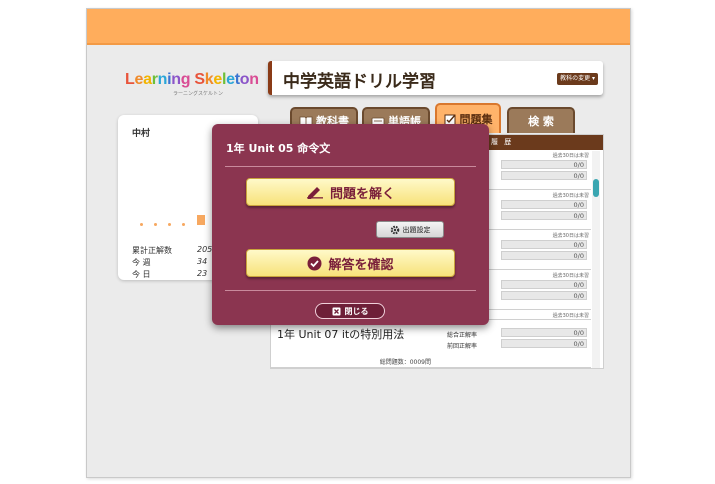  I want to click on unit-title: 1年 Unit 07 itの特別用法, so click(341, 334).